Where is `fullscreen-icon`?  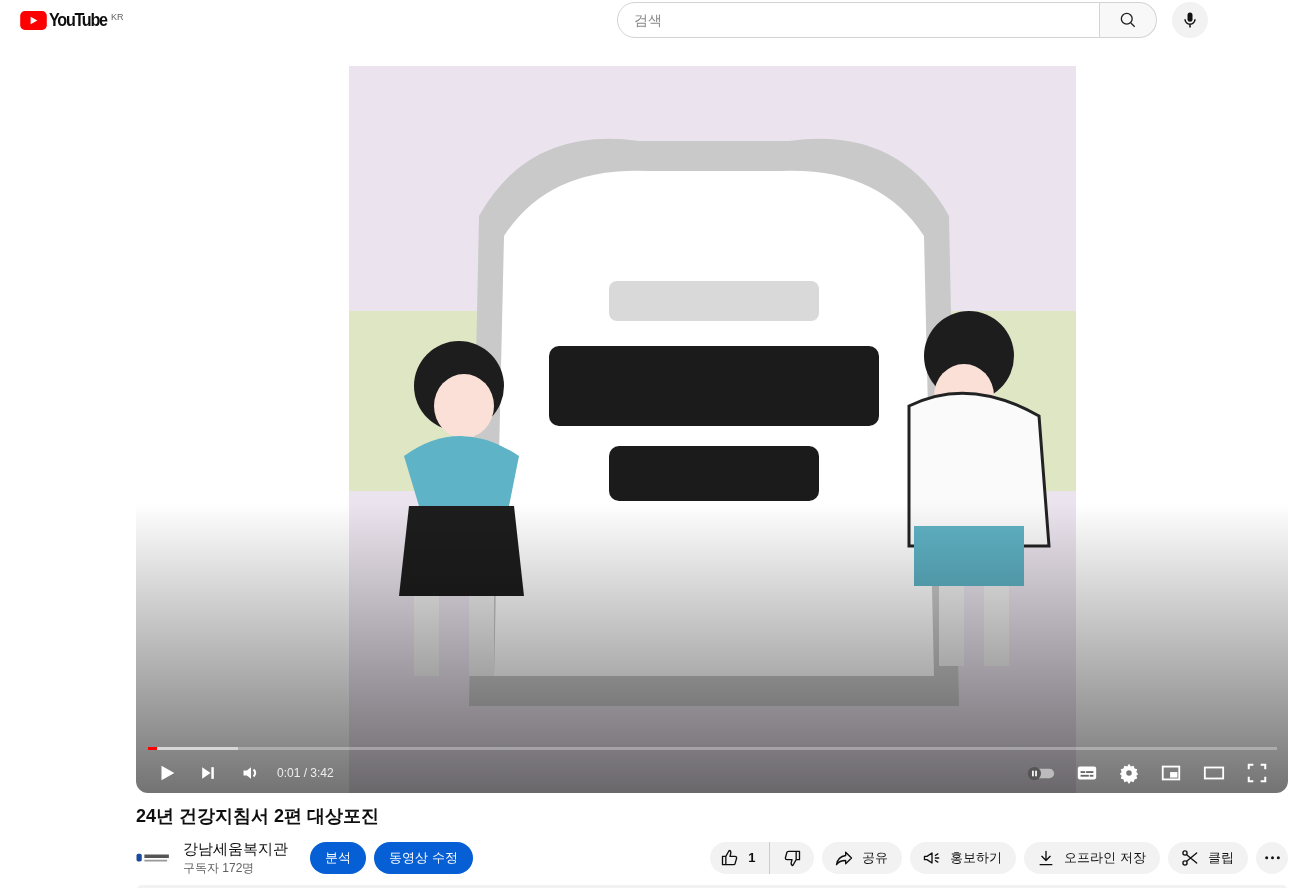 fullscreen-icon is located at coordinates (1257, 773).